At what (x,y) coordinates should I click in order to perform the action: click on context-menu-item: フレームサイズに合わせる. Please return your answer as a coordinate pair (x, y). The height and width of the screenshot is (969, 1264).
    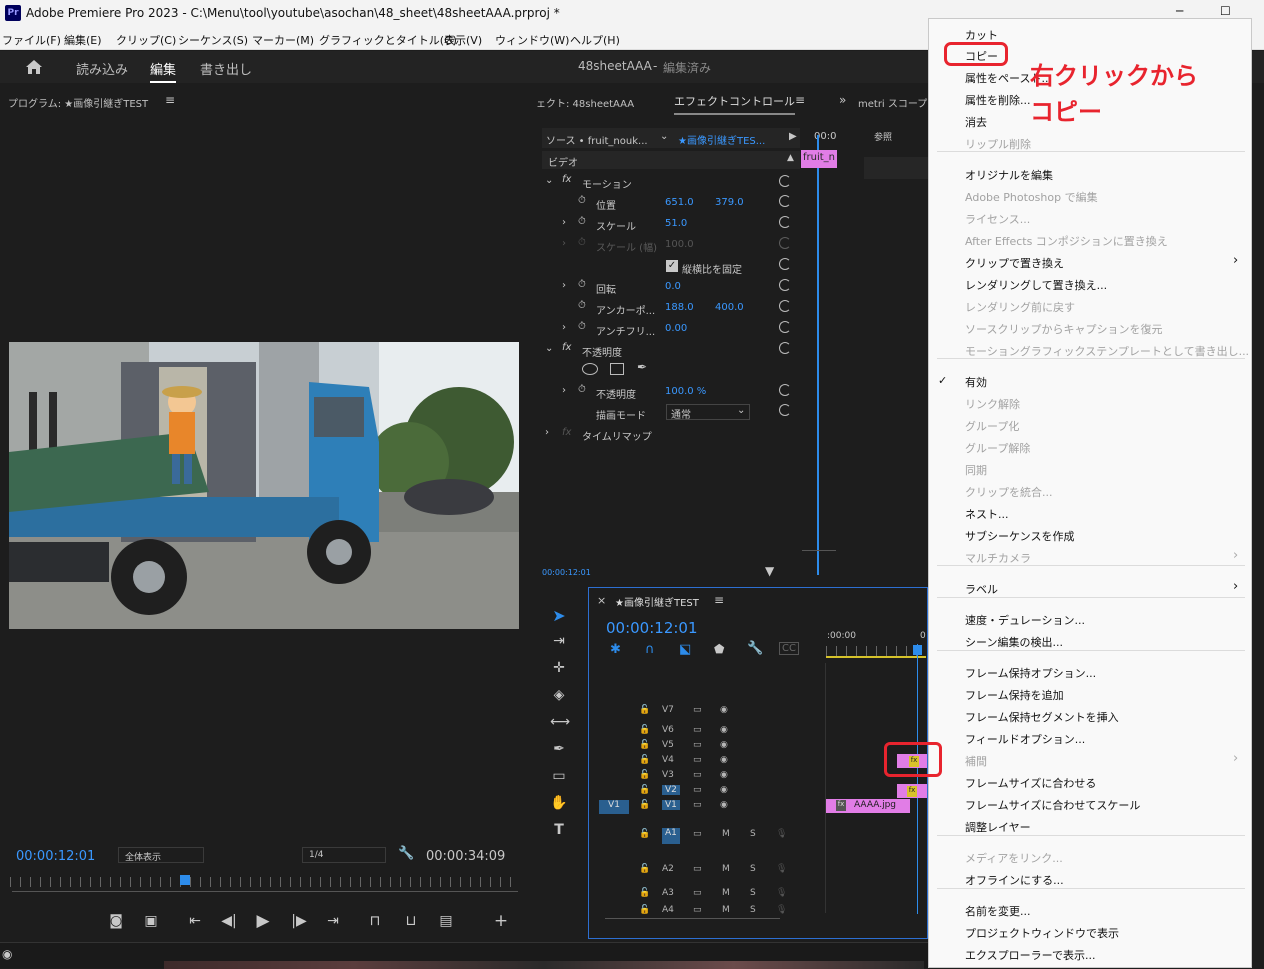
    Looking at the image, I should click on (1030, 783).